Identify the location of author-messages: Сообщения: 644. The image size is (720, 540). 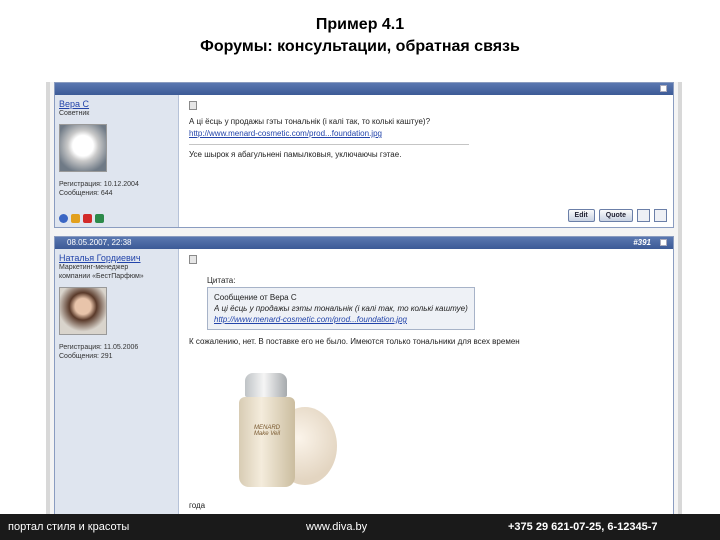
(86, 193).